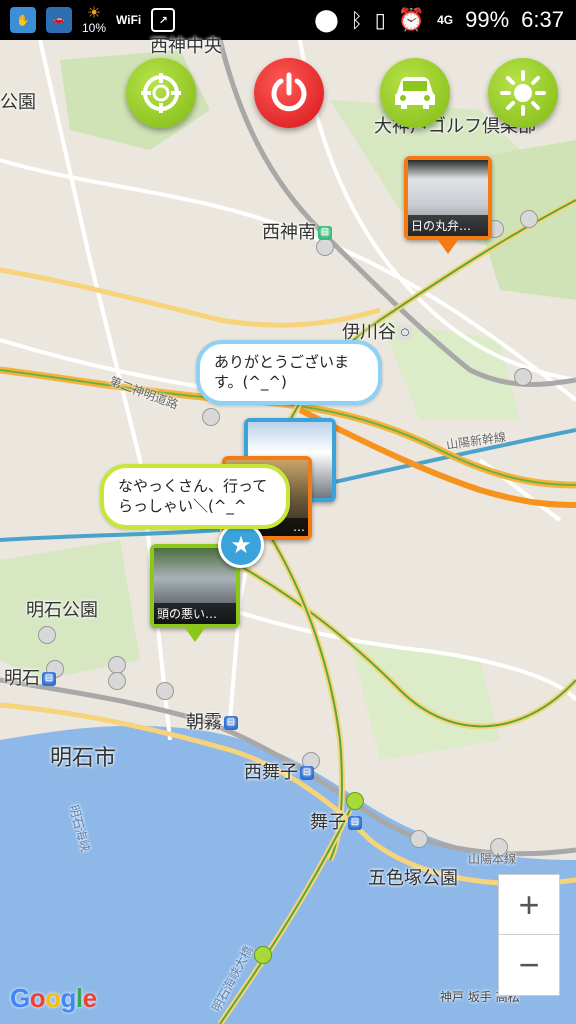 This screenshot has height=1024, width=576. Describe the element at coordinates (83, 758) in the screenshot. I see `map-label-akashi-city: 明石市` at that location.